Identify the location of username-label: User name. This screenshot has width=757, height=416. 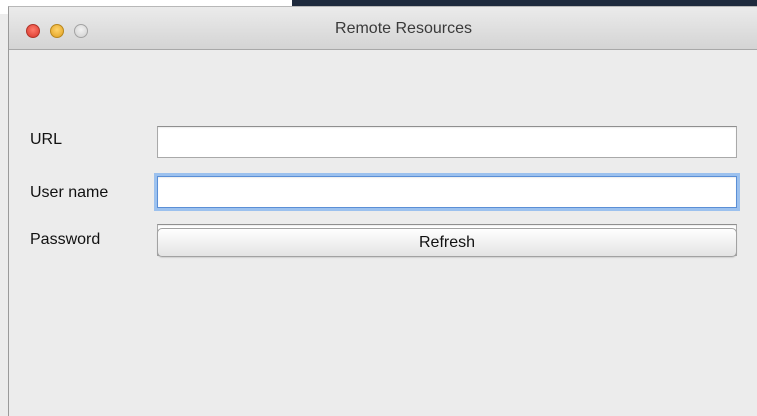
(69, 192).